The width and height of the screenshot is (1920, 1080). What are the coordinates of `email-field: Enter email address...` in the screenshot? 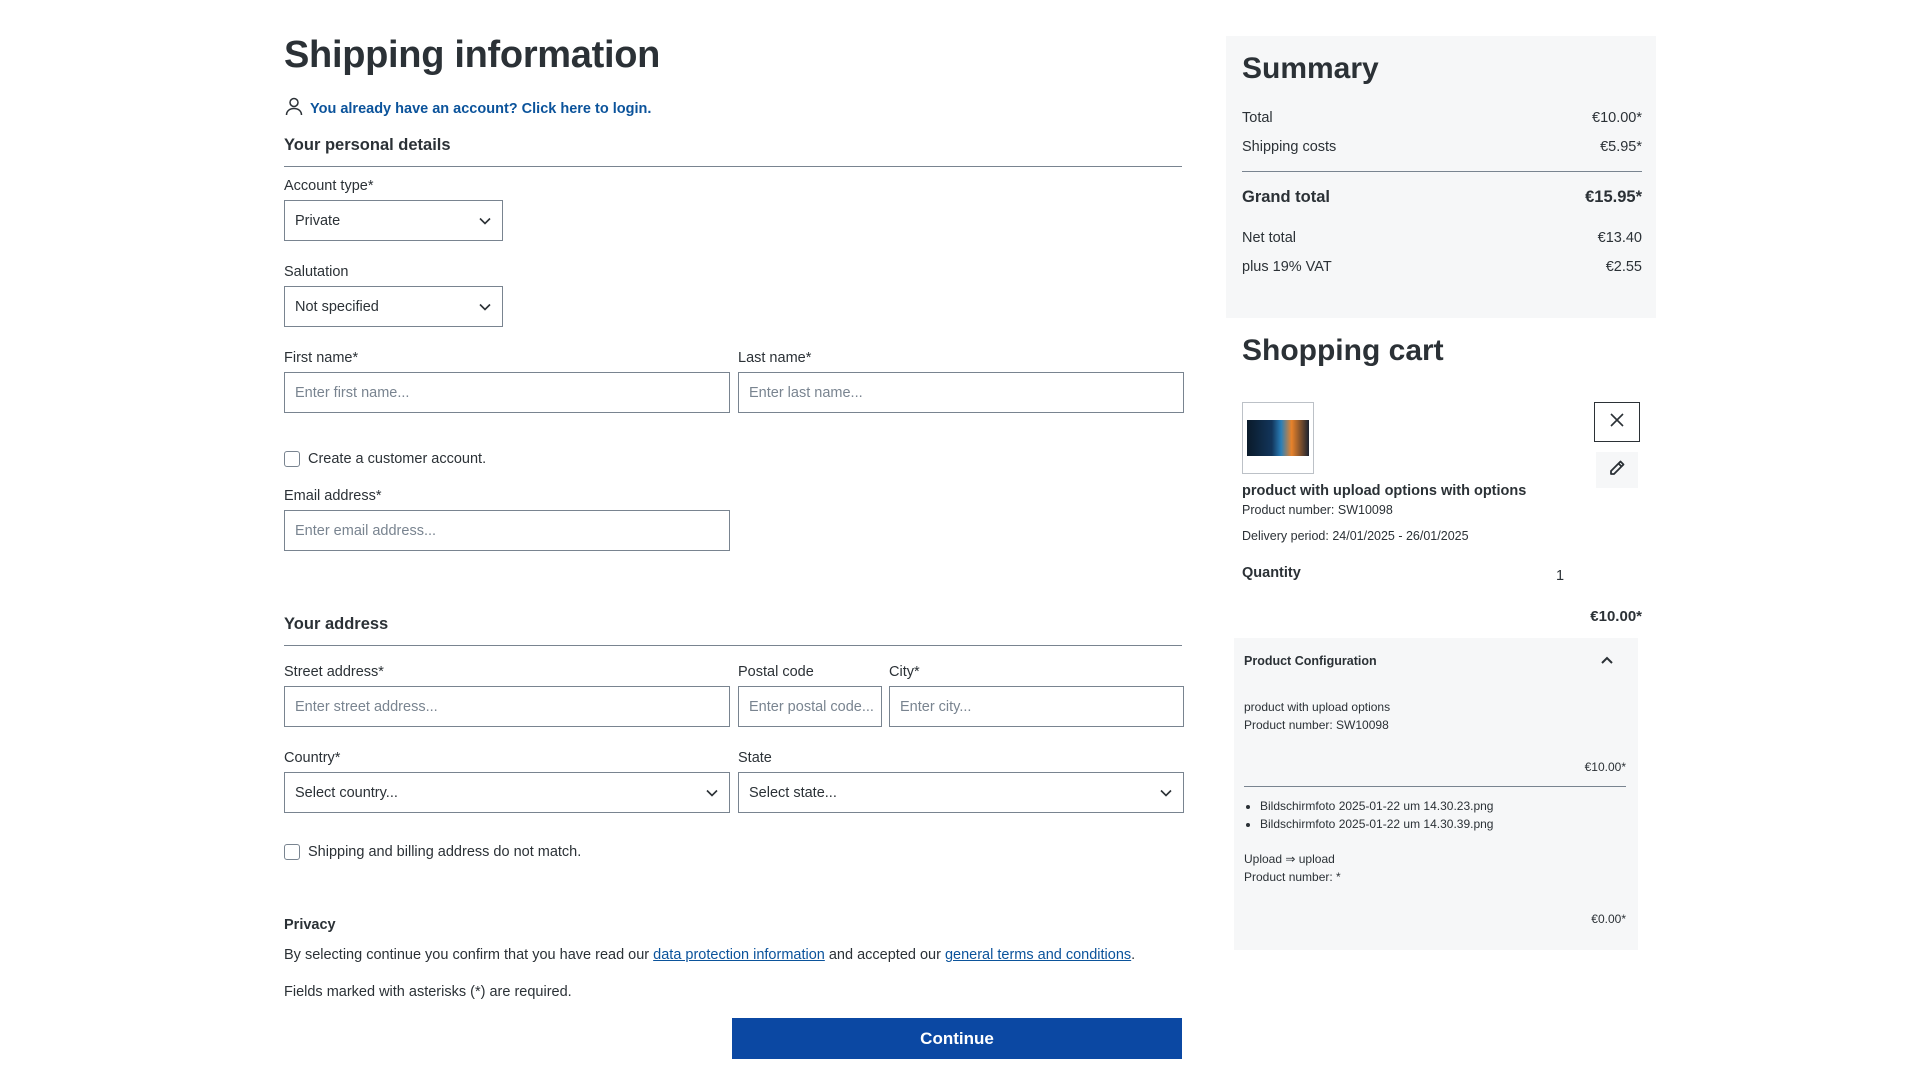 It's located at (507, 530).